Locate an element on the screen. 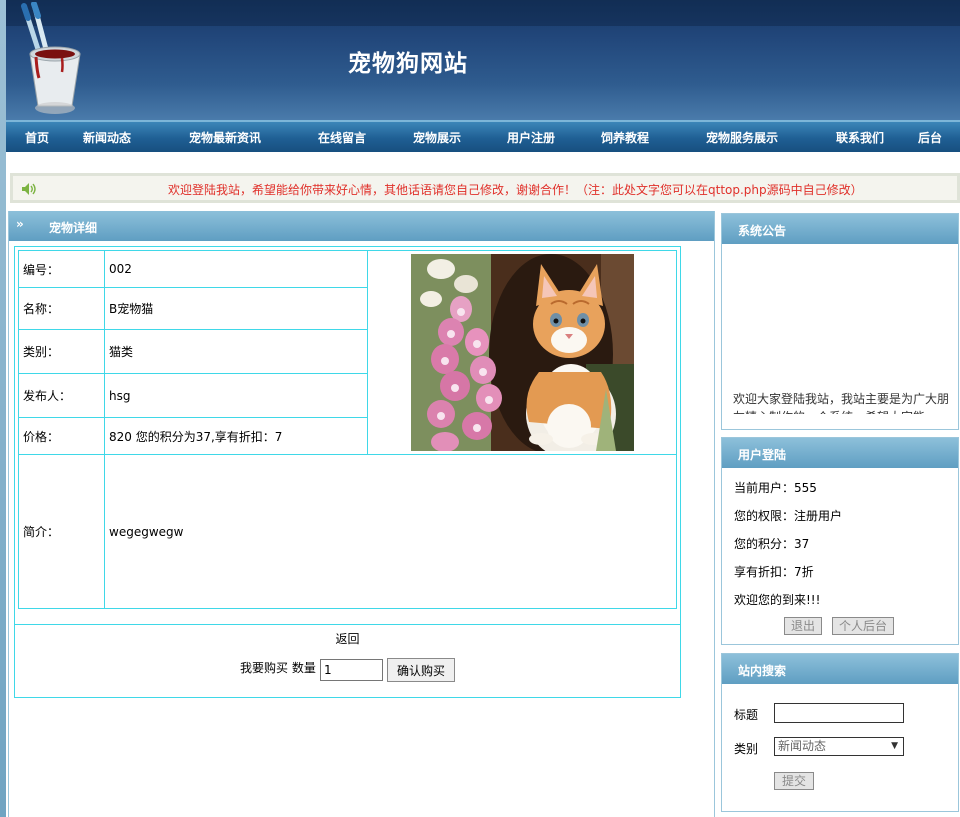 This screenshot has height=817, width=960. site-search-panel: 站内搜索 标题 类别 新闻动态 ▼ 提交 is located at coordinates (840, 732).